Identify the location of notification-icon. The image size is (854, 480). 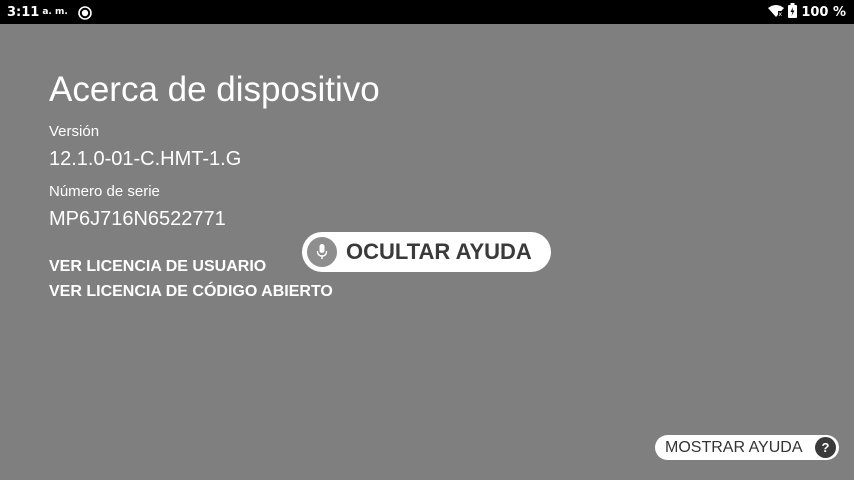
(84, 12).